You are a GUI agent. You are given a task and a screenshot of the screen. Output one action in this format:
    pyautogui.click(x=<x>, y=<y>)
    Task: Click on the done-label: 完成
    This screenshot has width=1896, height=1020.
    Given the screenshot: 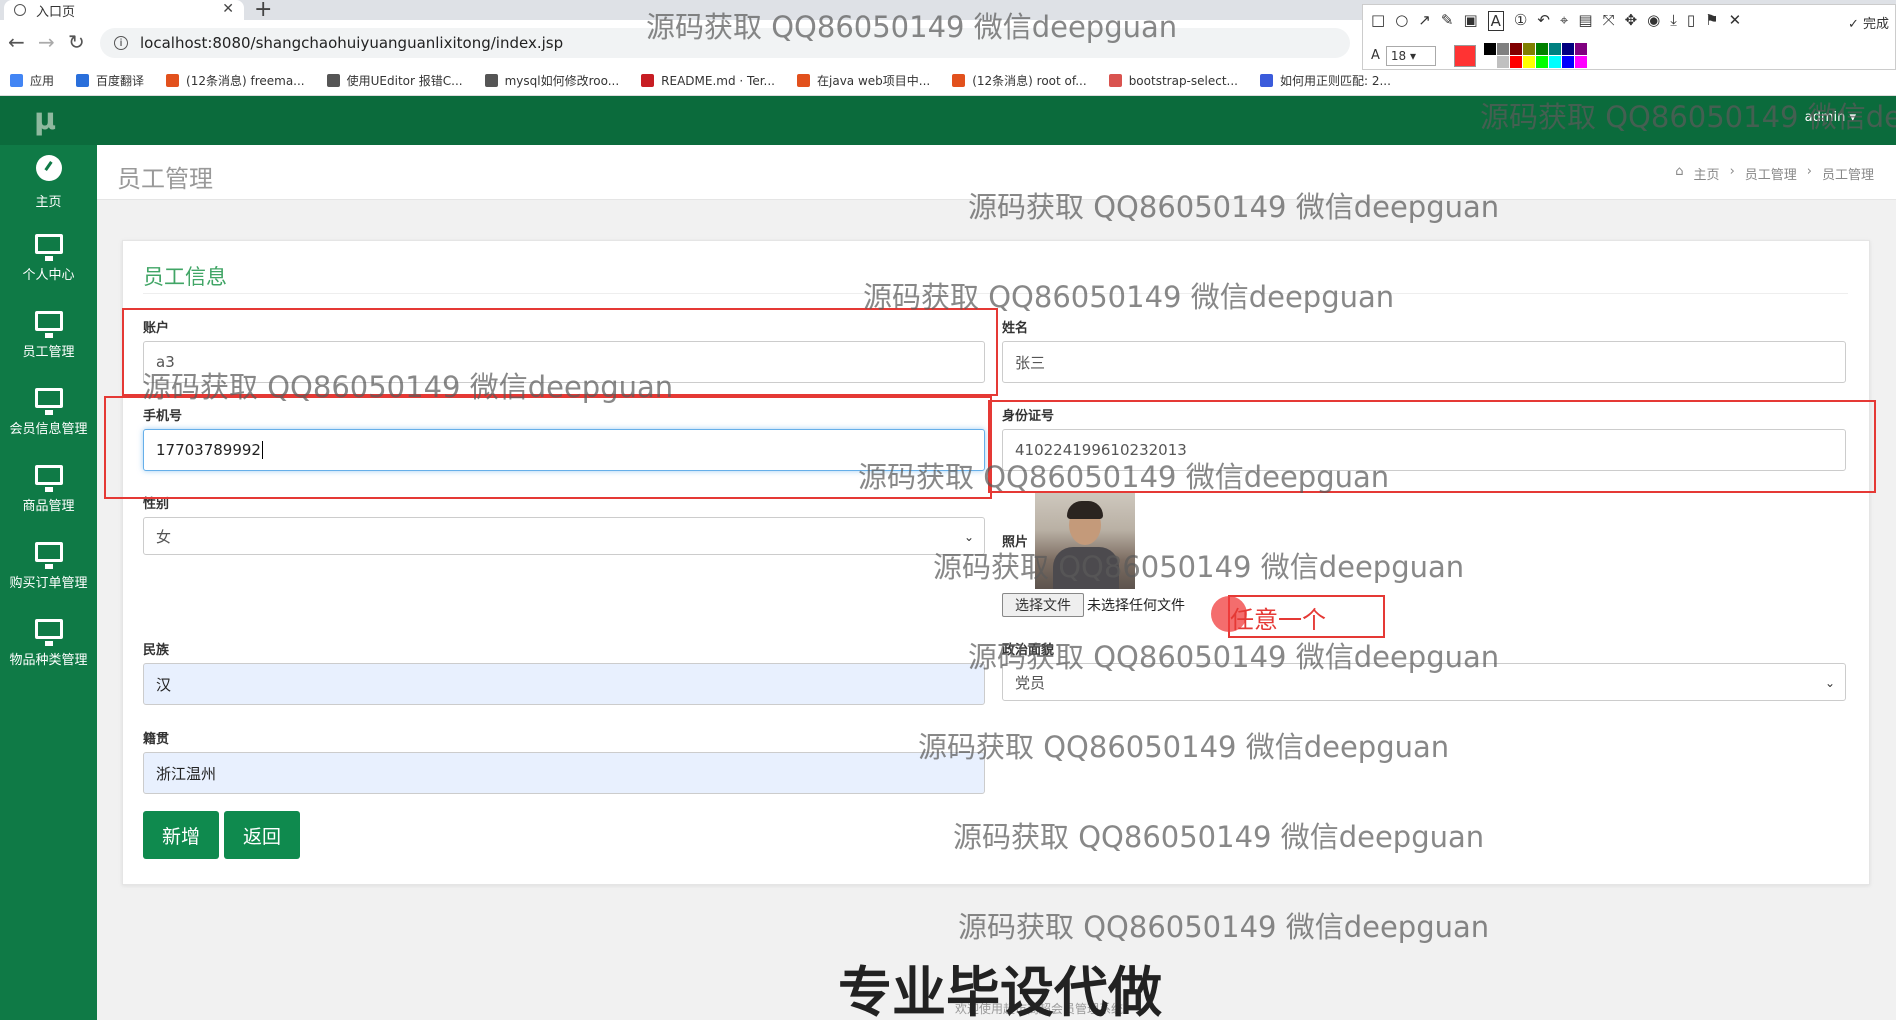 What is the action you would take?
    pyautogui.click(x=1875, y=24)
    